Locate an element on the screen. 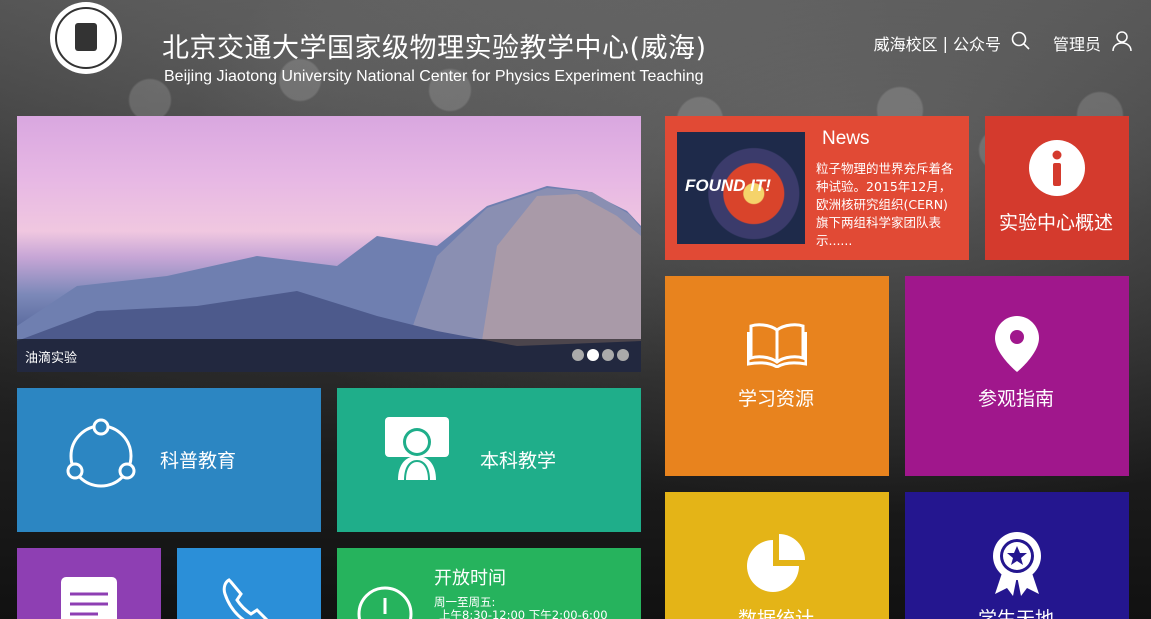  open-time-heading: 开放时间 is located at coordinates (470, 578).